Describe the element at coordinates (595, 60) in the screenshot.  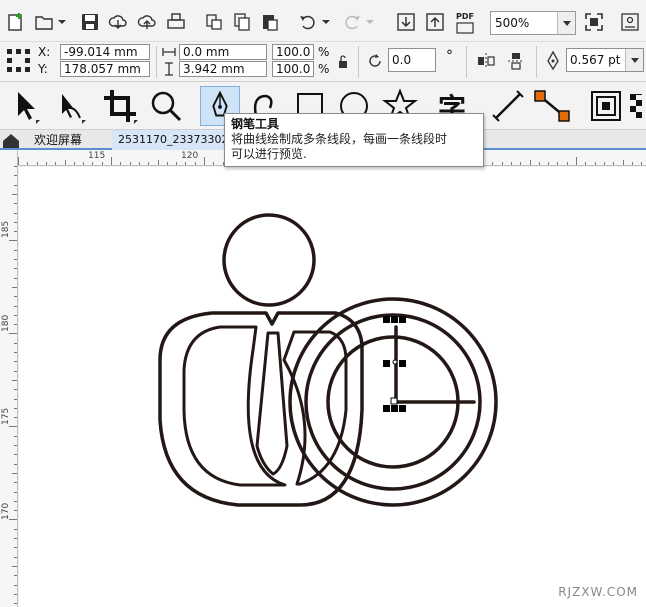
I see `outline-width-value: 0.567 pt` at that location.